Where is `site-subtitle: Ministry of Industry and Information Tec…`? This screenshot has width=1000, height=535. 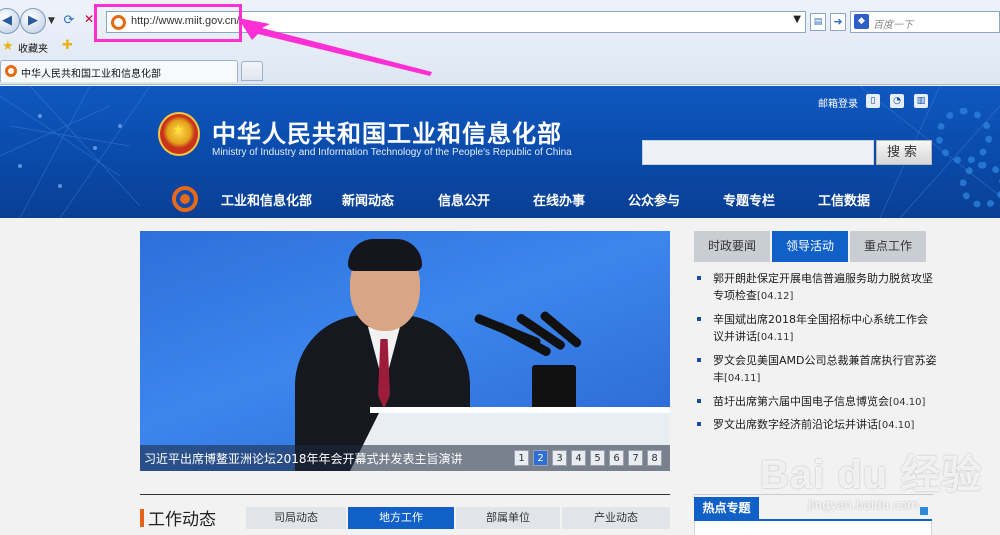
site-subtitle: Ministry of Industry and Information Tec… is located at coordinates (392, 152).